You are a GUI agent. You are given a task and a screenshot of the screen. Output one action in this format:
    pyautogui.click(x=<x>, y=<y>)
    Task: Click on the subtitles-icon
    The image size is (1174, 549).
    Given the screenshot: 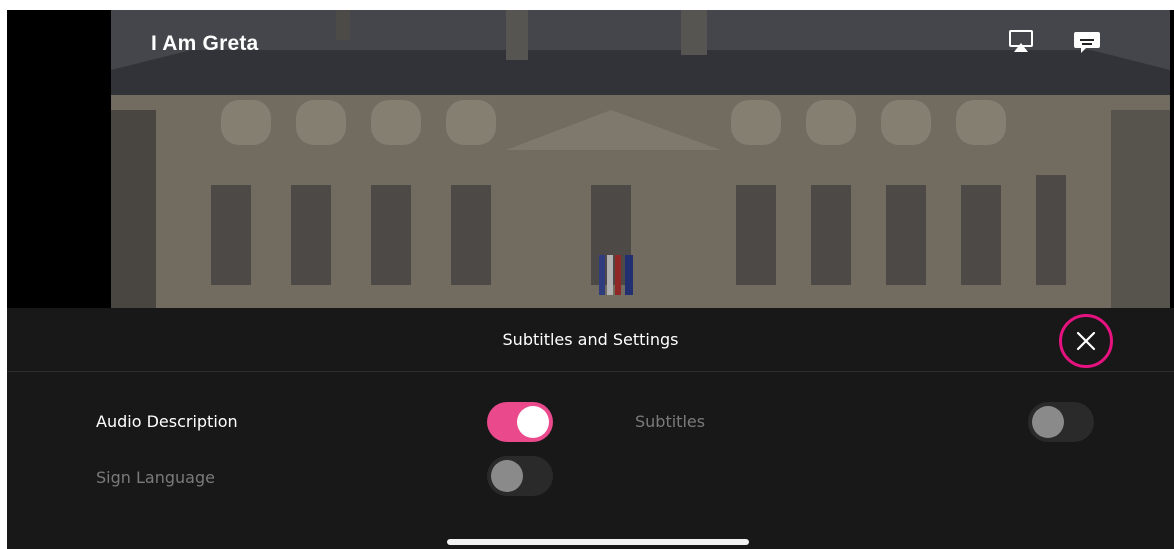 What is the action you would take?
    pyautogui.click(x=1087, y=42)
    